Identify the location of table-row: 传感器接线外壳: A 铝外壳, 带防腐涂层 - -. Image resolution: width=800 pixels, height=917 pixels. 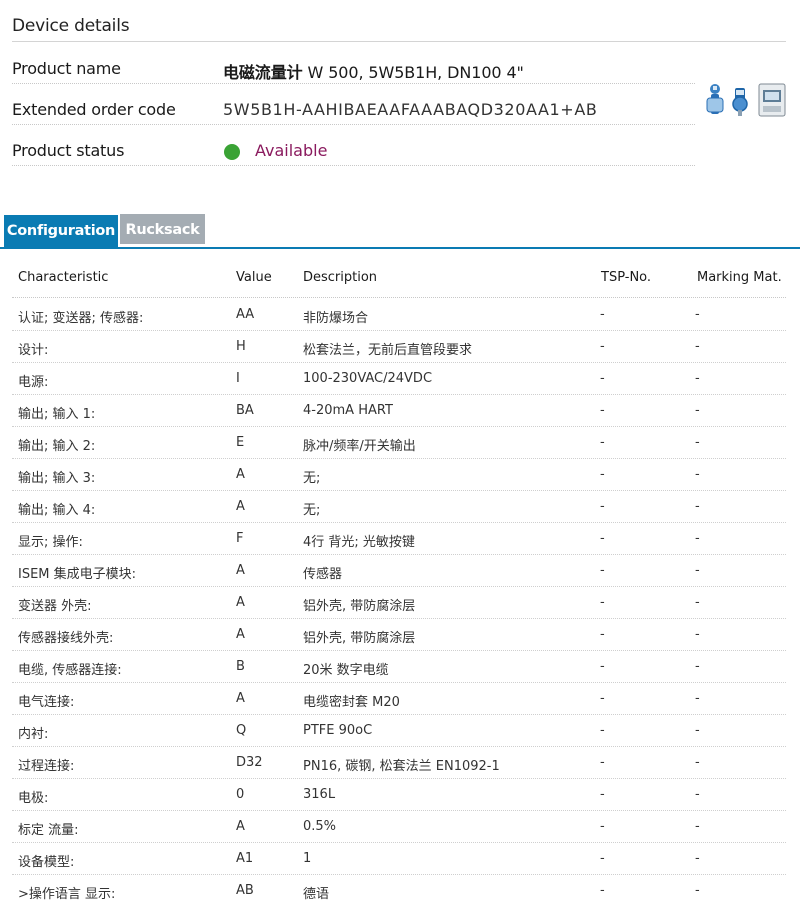
(399, 634).